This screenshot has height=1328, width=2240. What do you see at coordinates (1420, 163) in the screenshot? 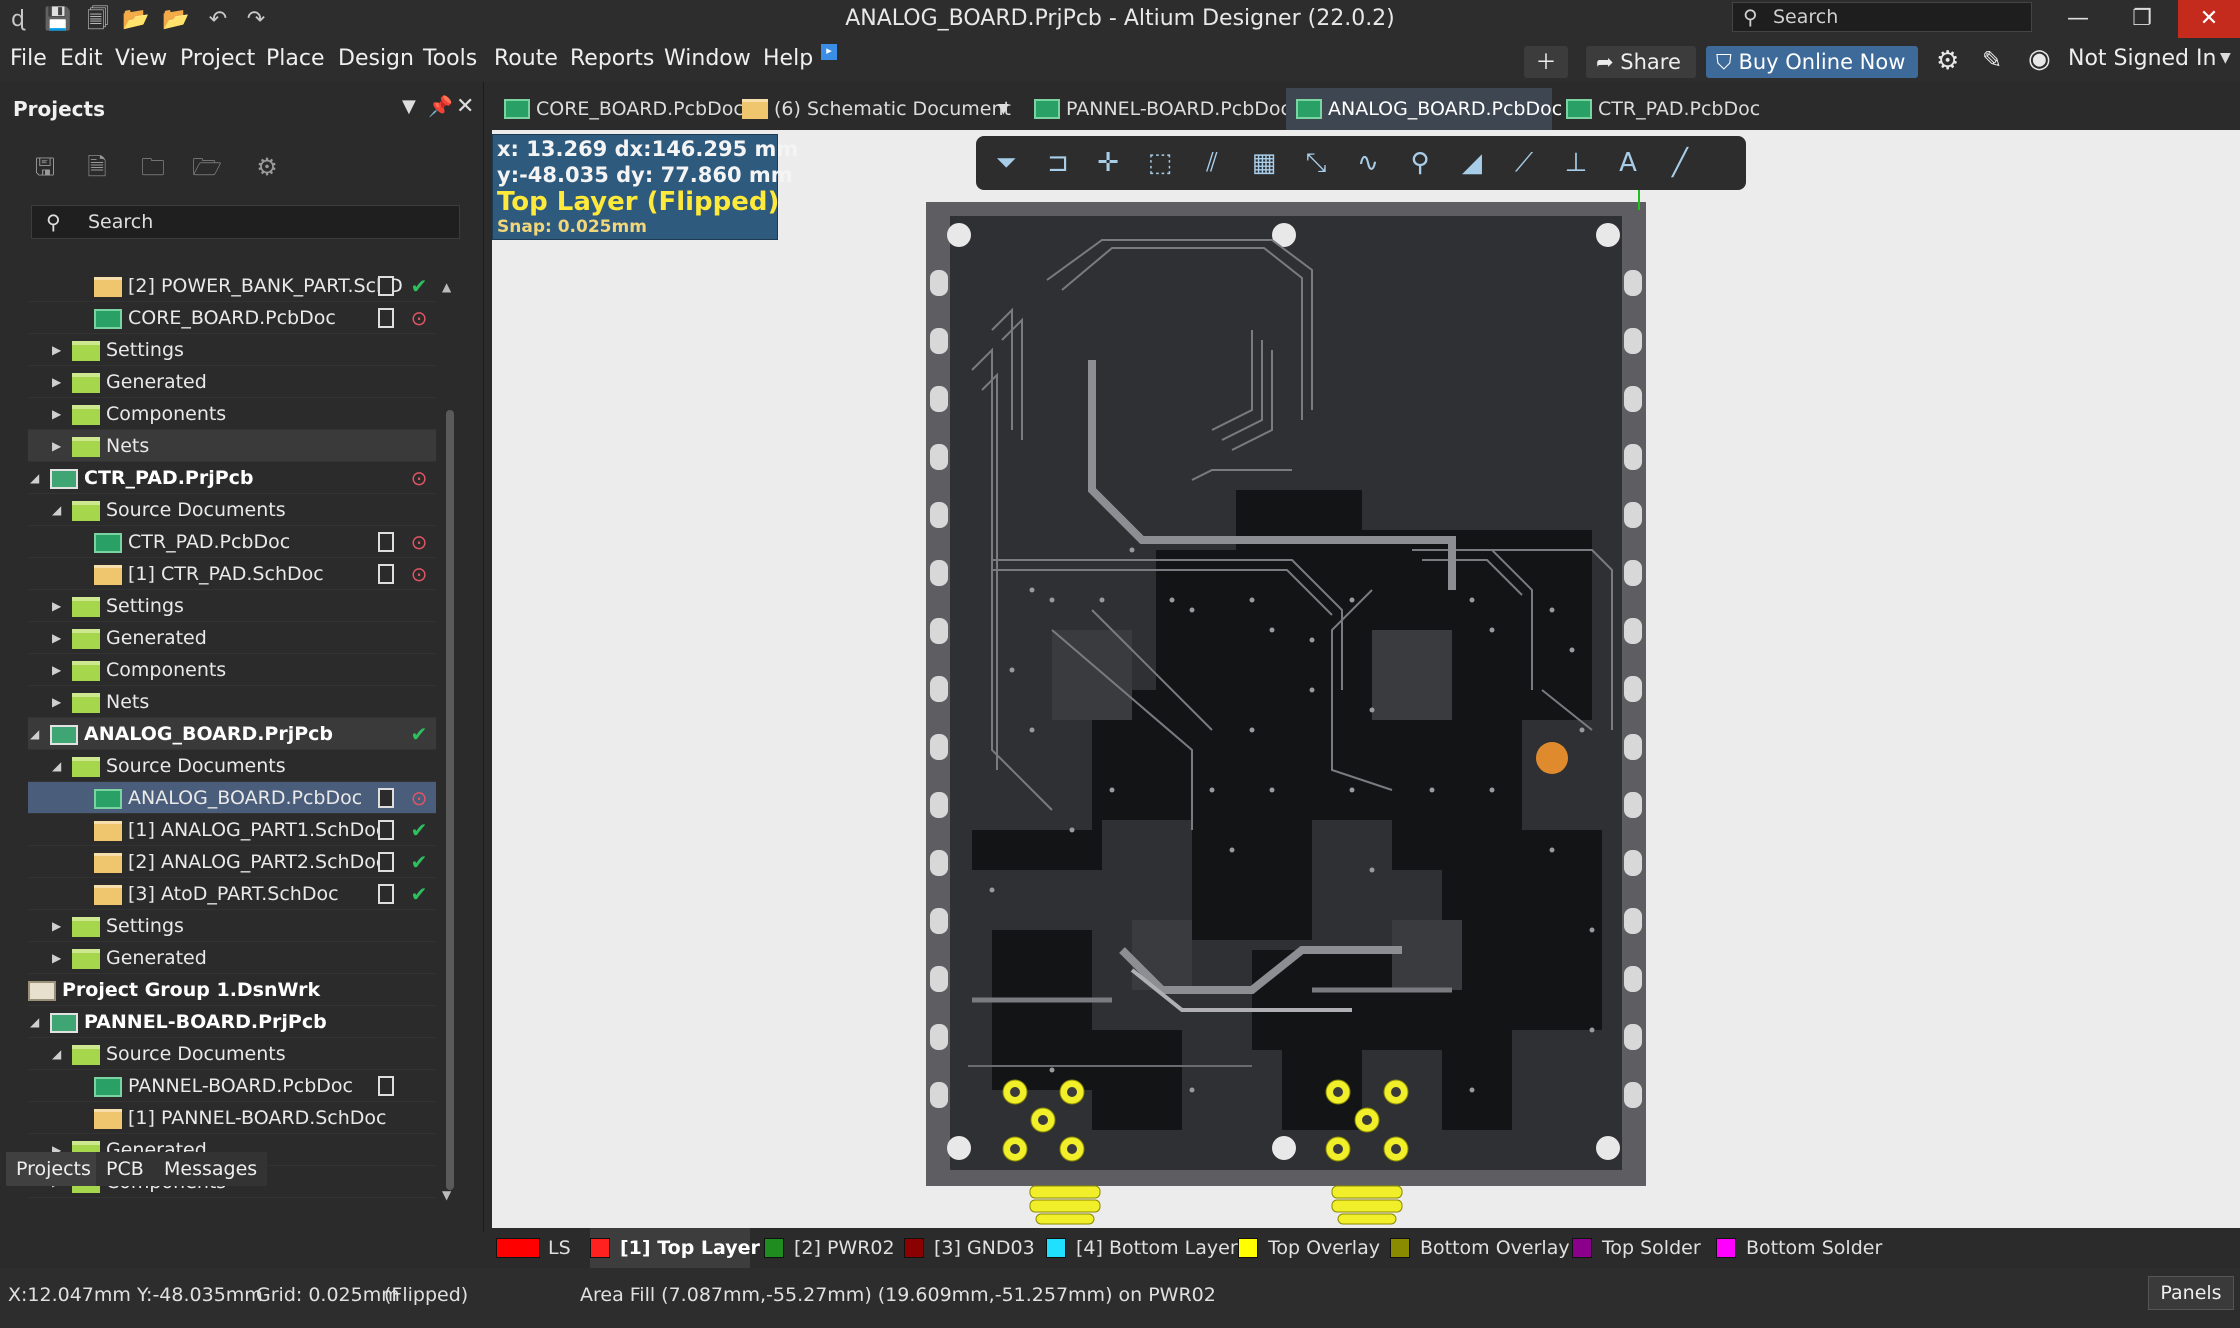
I see `via-icon: ⚲` at bounding box center [1420, 163].